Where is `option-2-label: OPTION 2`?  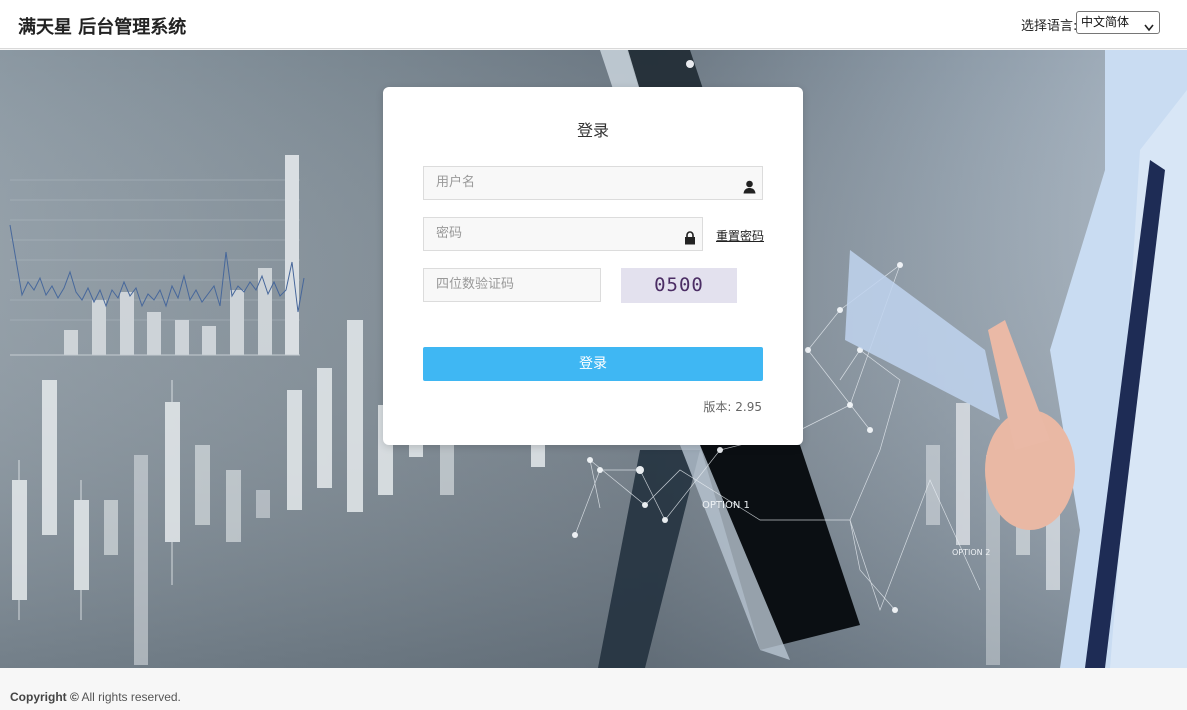 option-2-label: OPTION 2 is located at coordinates (971, 552).